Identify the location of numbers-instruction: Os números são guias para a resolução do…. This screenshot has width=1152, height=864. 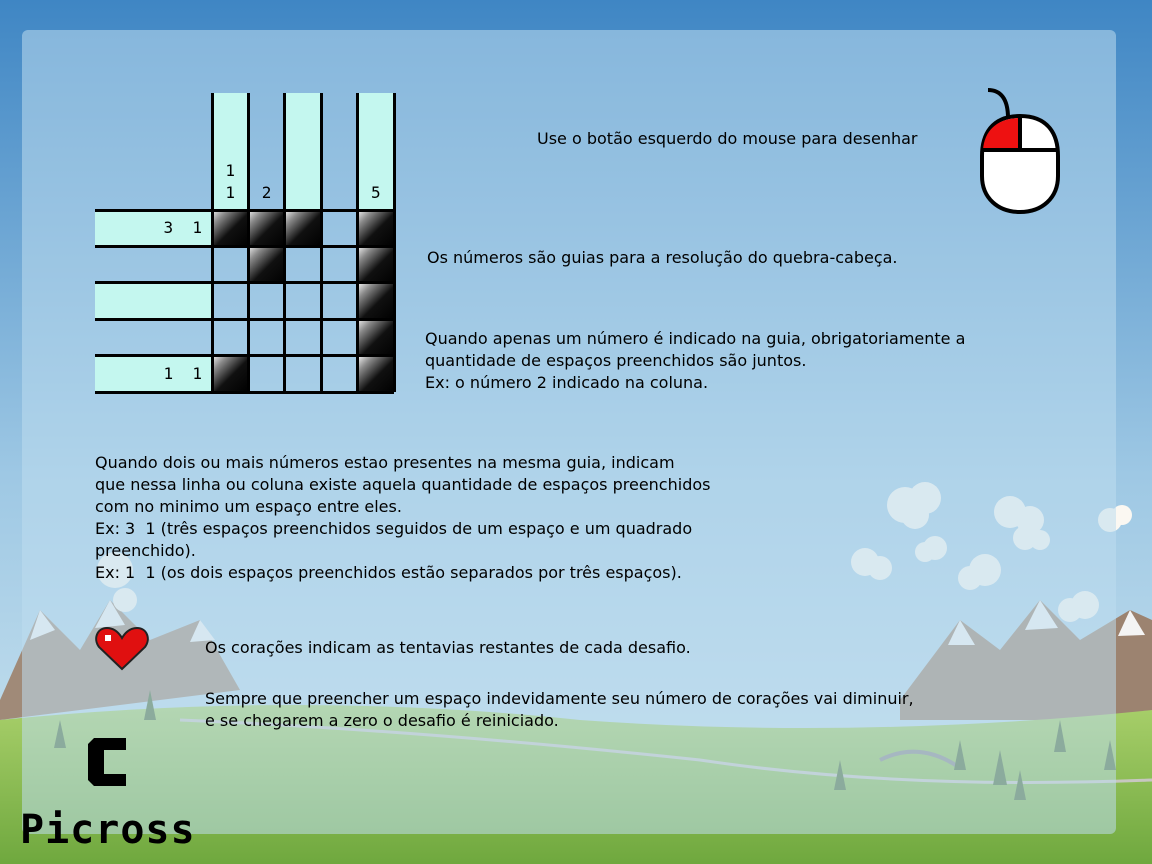
(662, 257).